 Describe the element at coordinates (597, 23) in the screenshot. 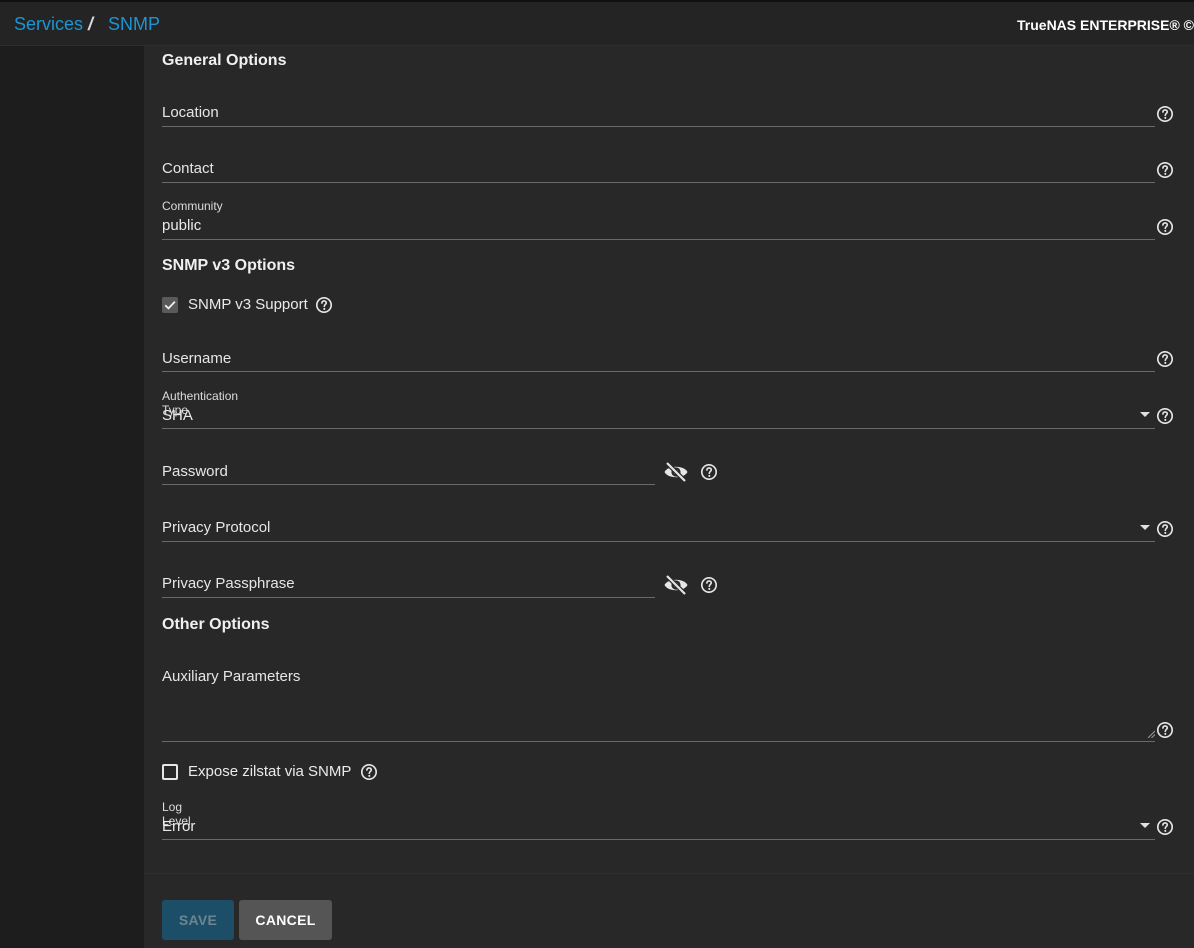

I see `top-bar: Services / SNMP TrueNAS ENTERPRISE® ©` at that location.